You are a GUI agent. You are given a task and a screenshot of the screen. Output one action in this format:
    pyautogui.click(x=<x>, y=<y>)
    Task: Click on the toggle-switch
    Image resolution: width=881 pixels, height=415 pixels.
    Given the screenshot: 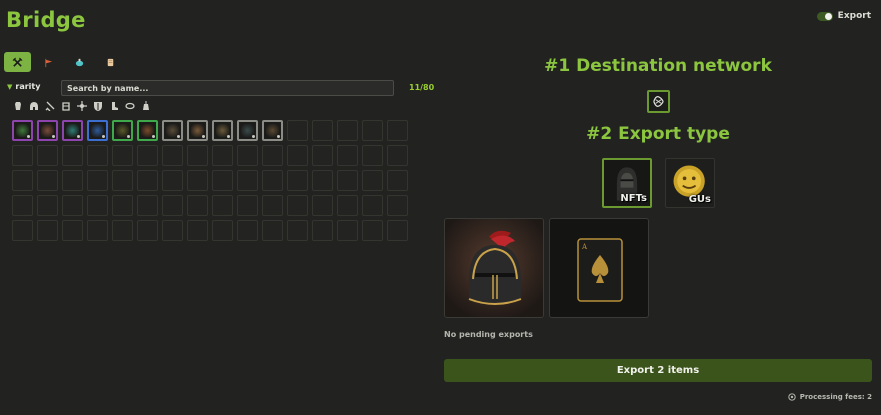 What is the action you would take?
    pyautogui.click(x=824, y=16)
    